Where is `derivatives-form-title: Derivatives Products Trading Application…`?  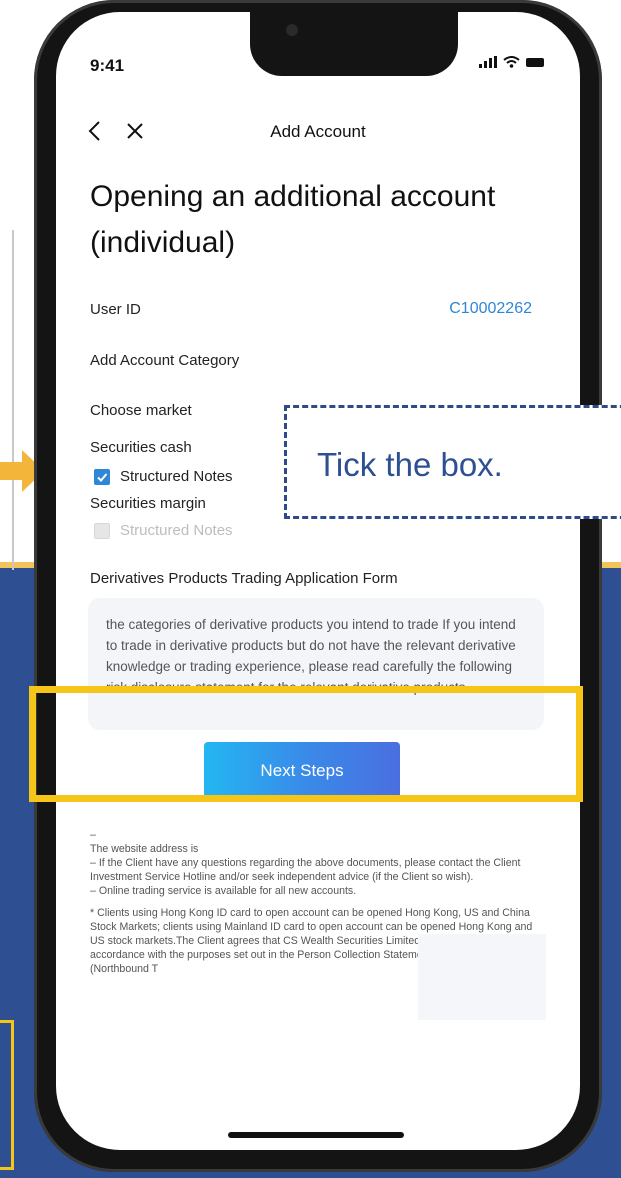
derivatives-form-title: Derivatives Products Trading Application… is located at coordinates (244, 578).